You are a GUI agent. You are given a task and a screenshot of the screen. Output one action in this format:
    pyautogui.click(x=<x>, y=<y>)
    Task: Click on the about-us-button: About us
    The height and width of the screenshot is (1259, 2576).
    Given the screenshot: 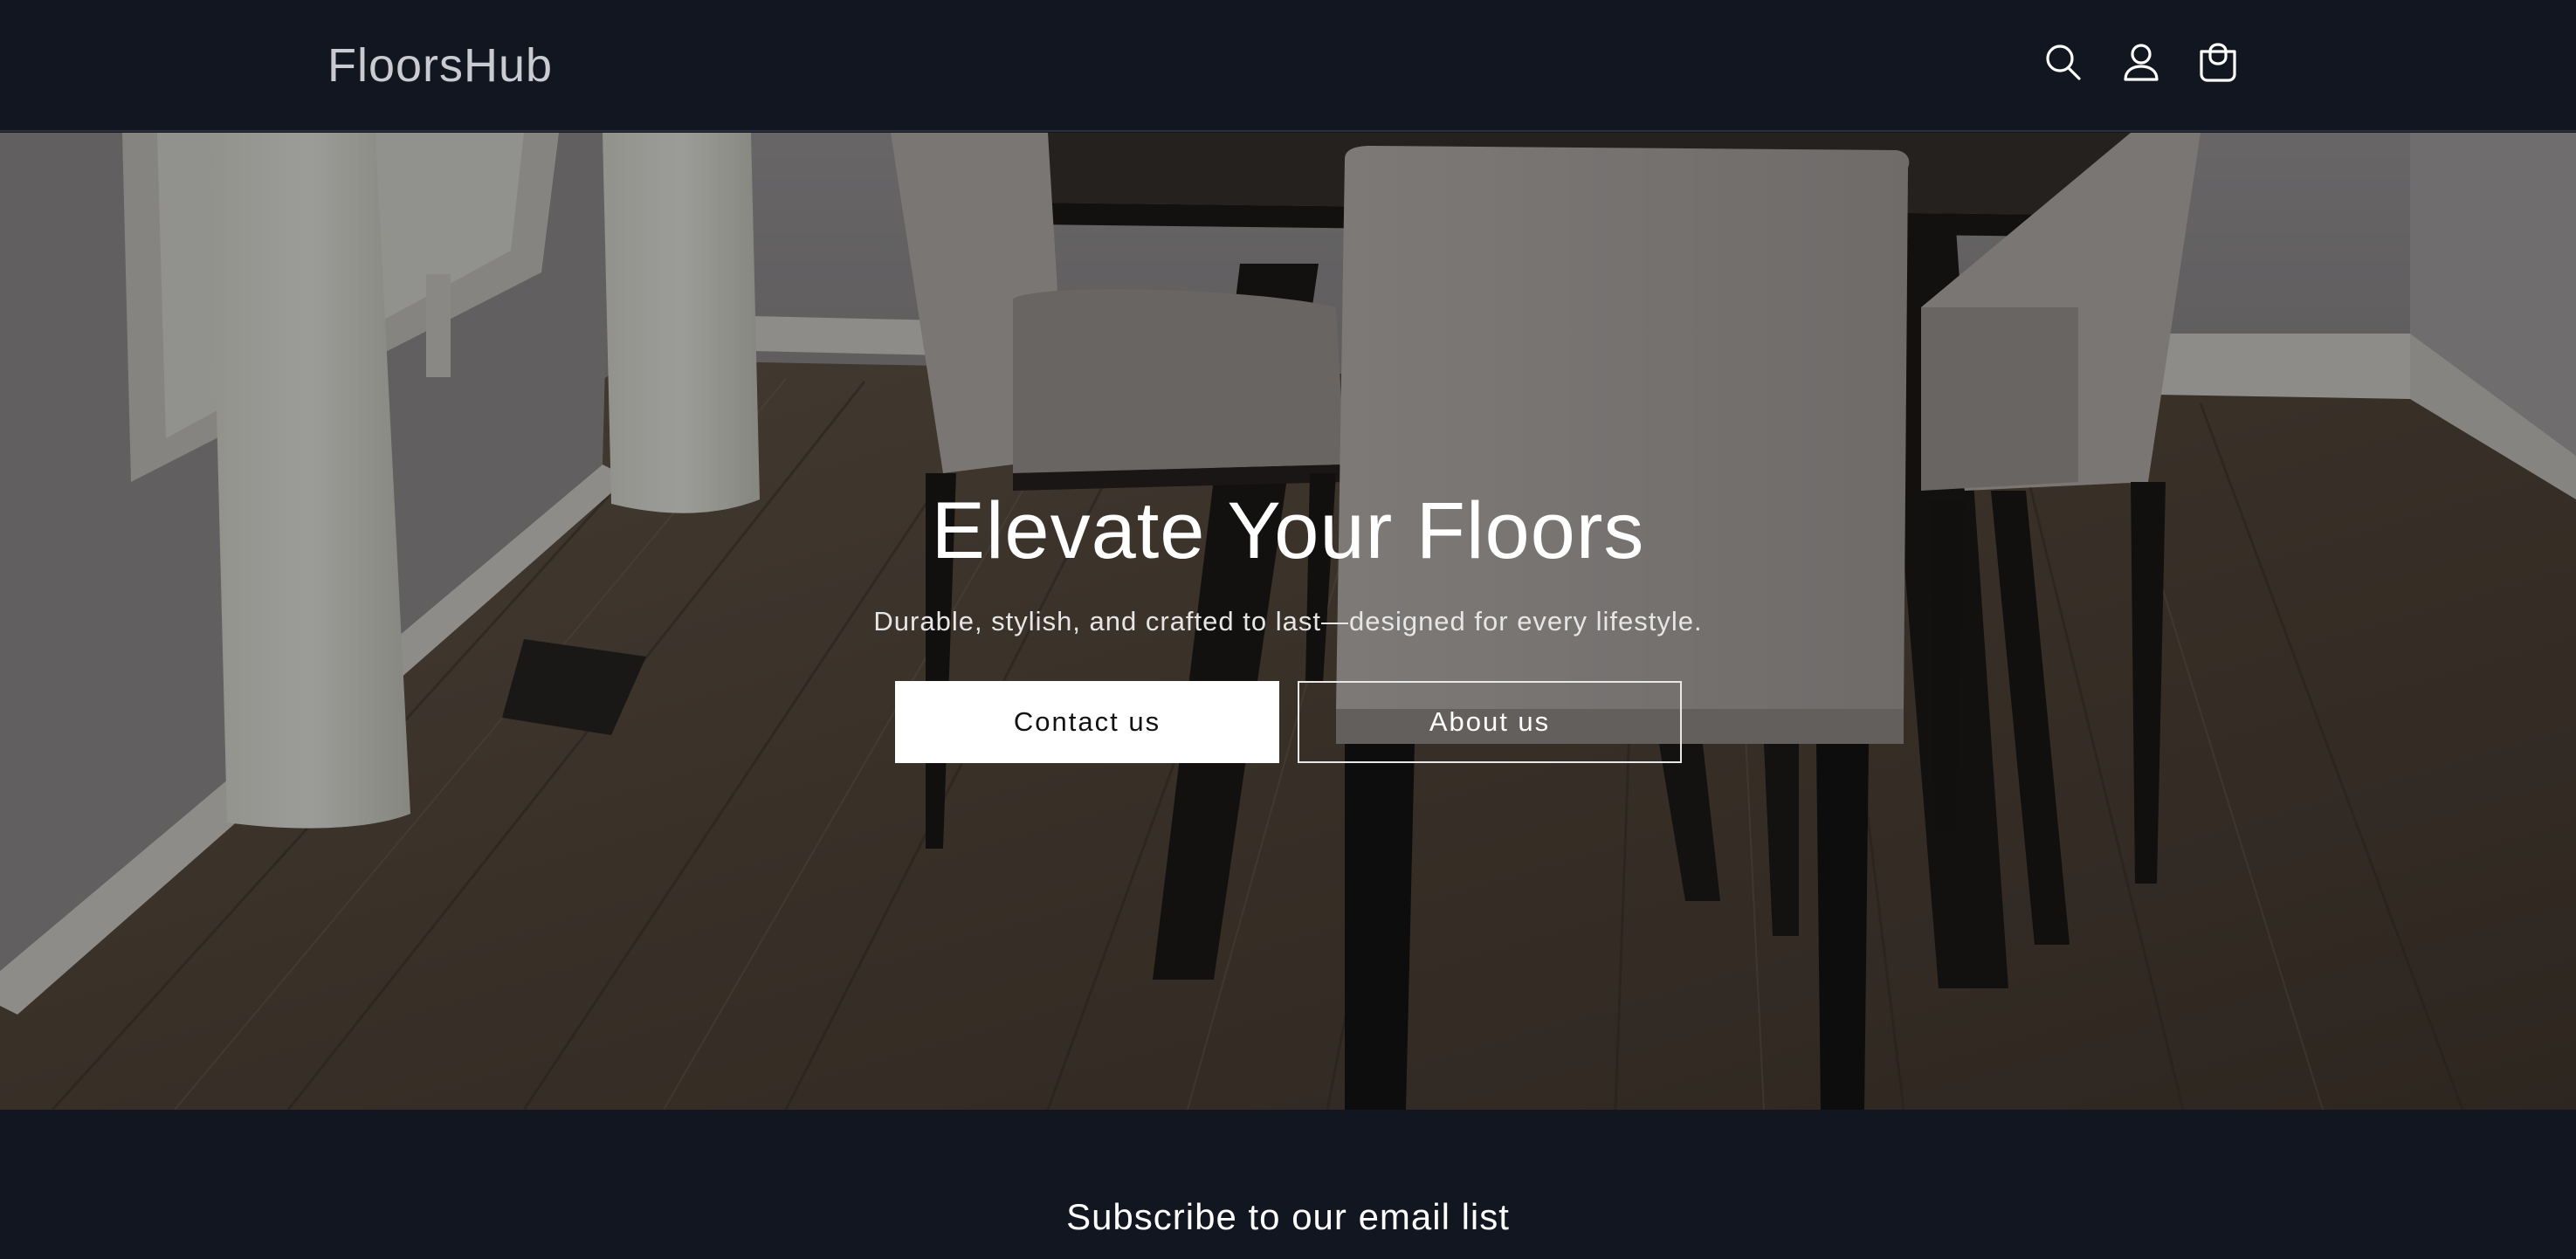 What is the action you would take?
    pyautogui.click(x=1490, y=722)
    